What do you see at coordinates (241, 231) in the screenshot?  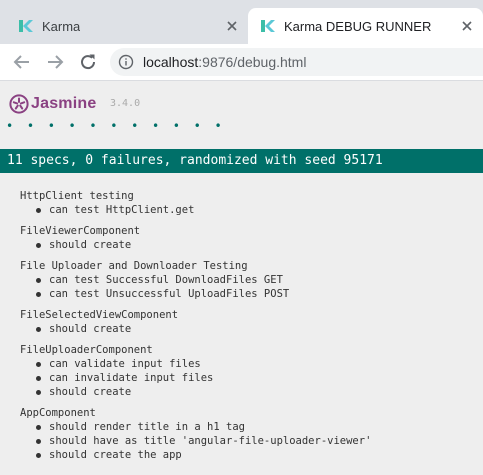 I see `suite-link: FileViewerComponent` at bounding box center [241, 231].